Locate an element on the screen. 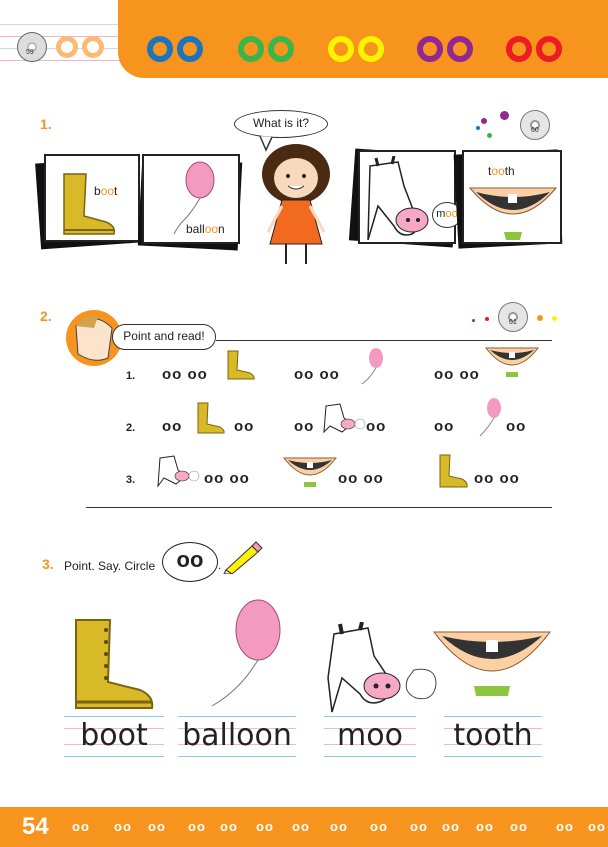 This screenshot has height=847, width=608. word-tooth: tooth is located at coordinates (493, 735).